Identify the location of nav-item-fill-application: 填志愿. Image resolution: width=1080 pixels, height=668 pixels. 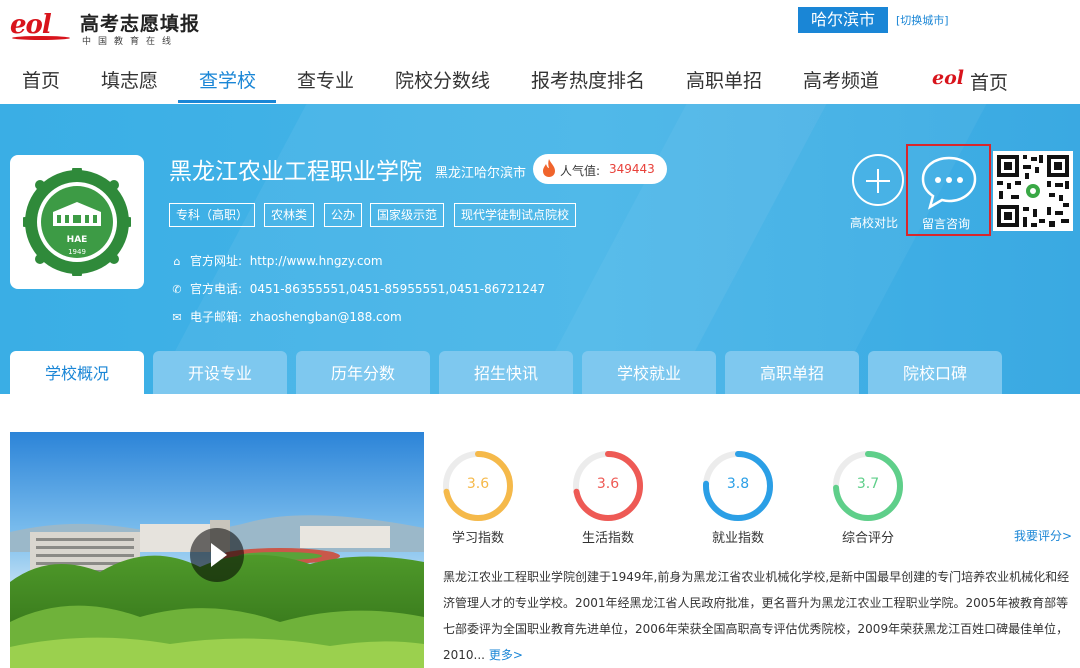
(129, 79).